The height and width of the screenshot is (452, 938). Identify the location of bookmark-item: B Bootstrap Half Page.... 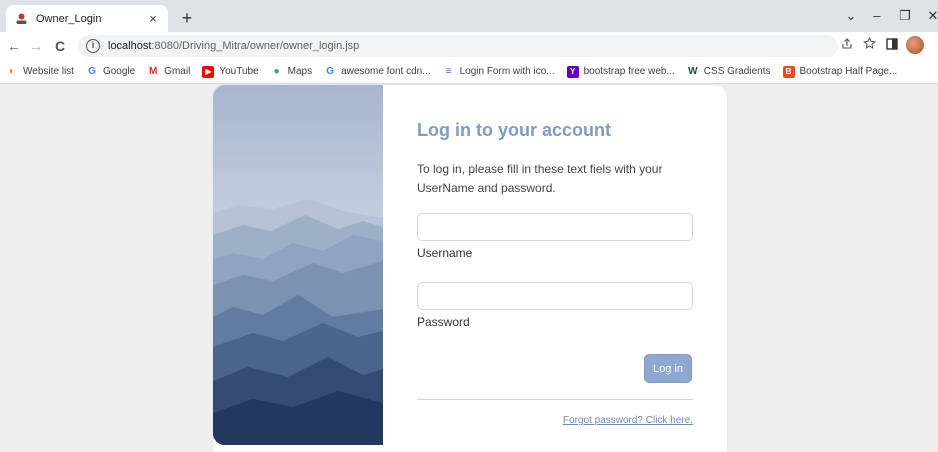
(840, 71).